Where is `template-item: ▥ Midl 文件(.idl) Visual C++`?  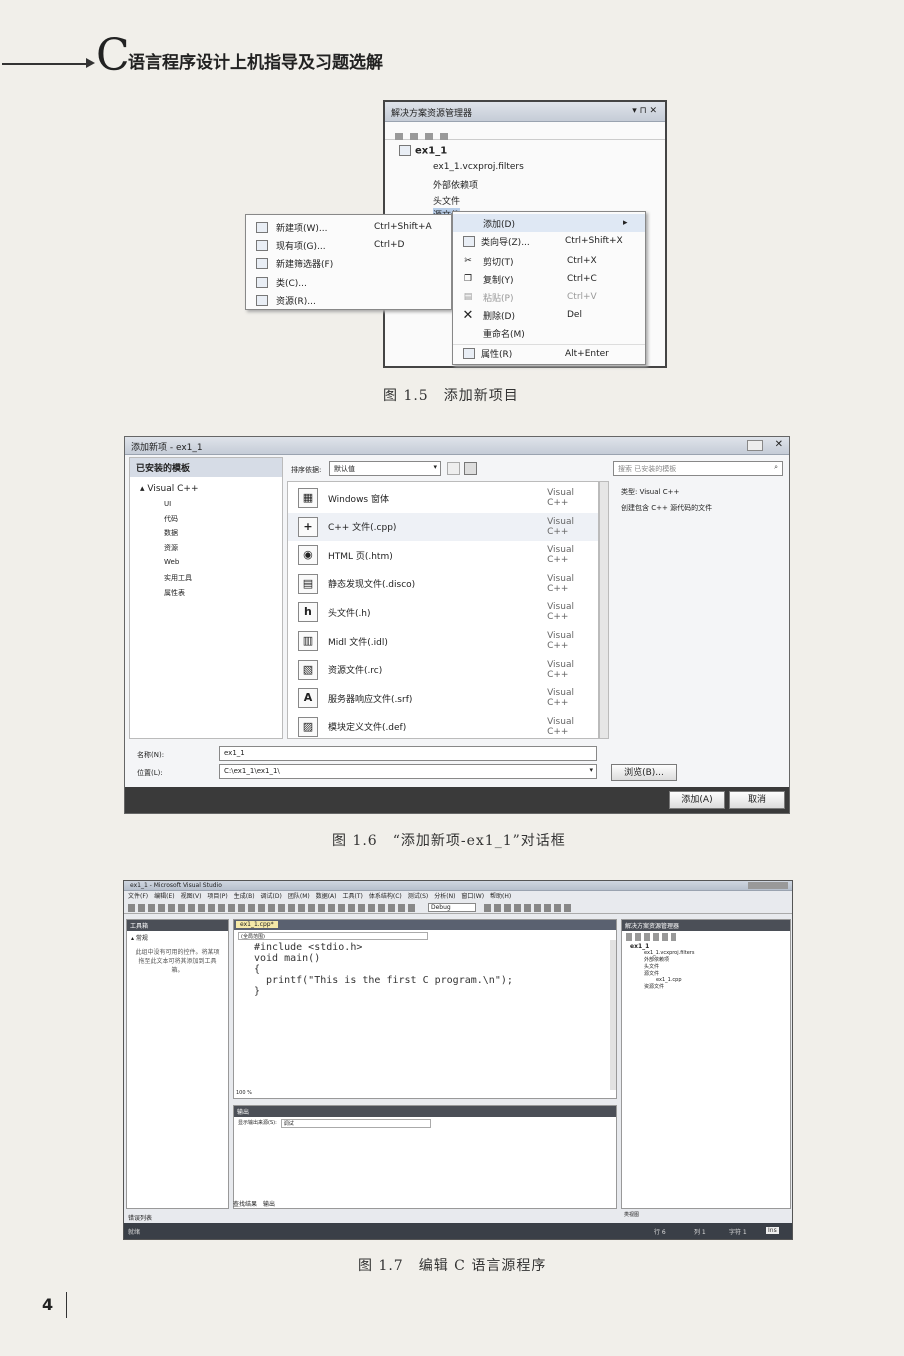 template-item: ▥ Midl 文件(.idl) Visual C++ is located at coordinates (443, 641).